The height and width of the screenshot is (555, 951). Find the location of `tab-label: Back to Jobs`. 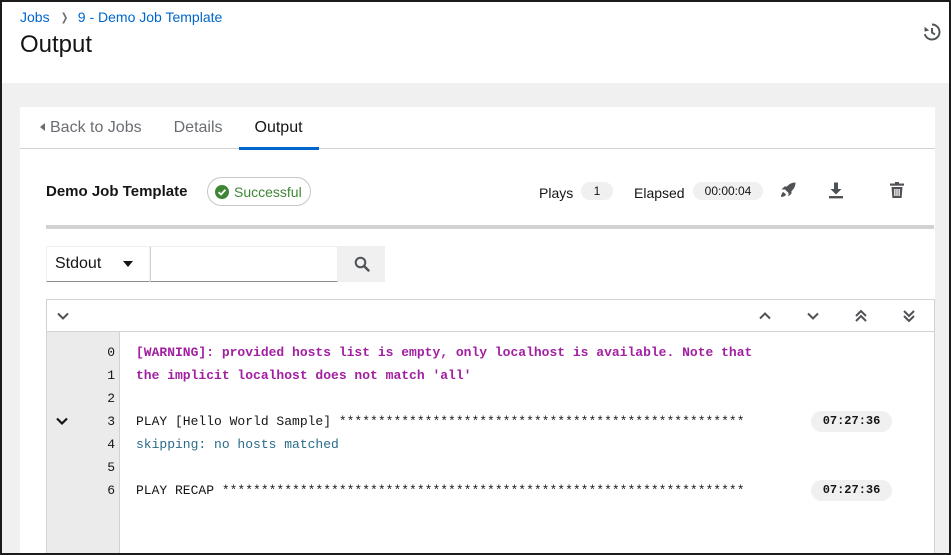

tab-label: Back to Jobs is located at coordinates (96, 127).